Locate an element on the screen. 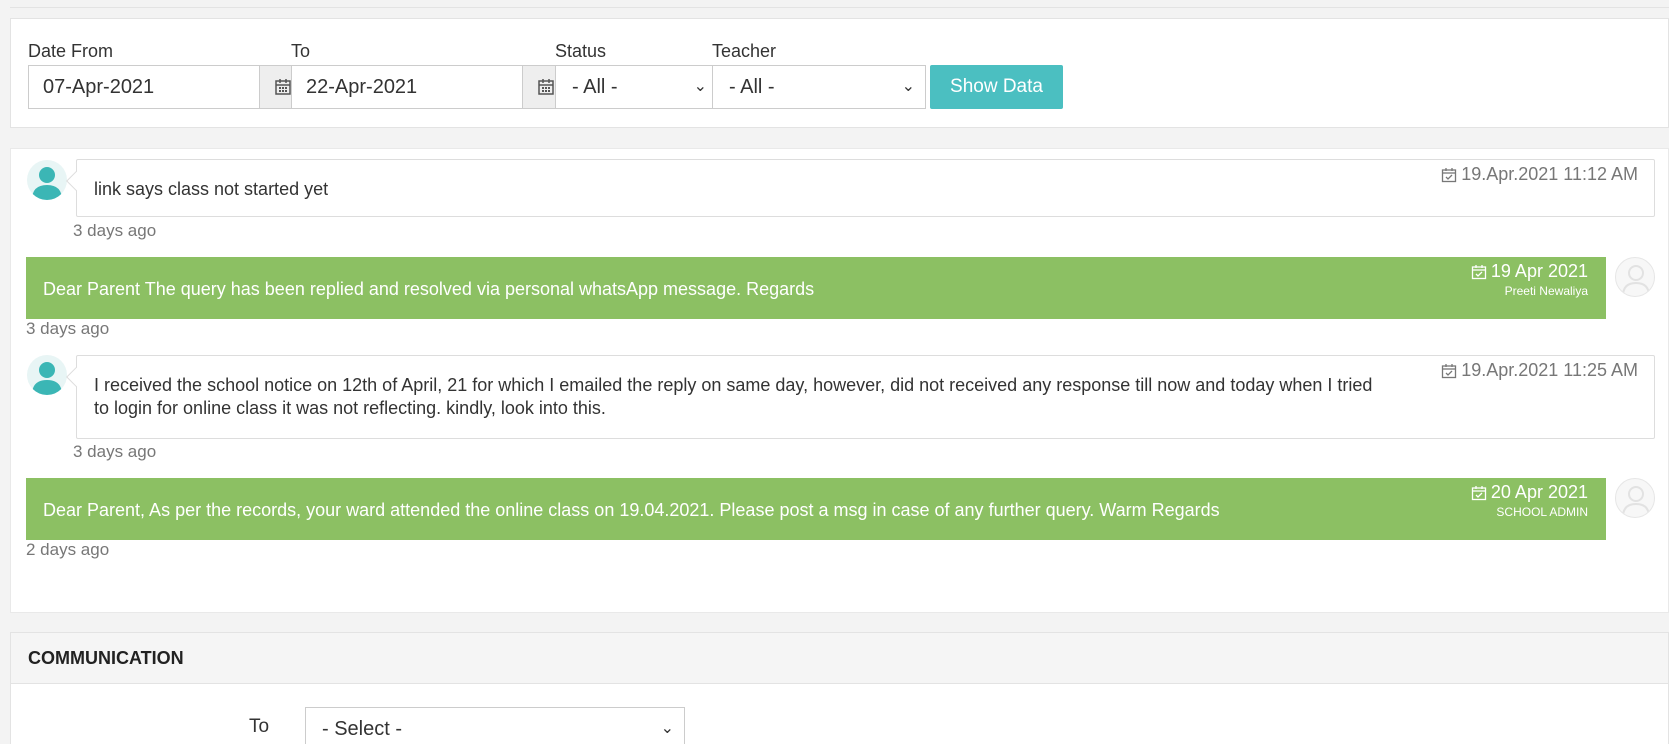 Image resolution: width=1669 pixels, height=744 pixels. reply-relative-time: 3 days ago is located at coordinates (68, 328).